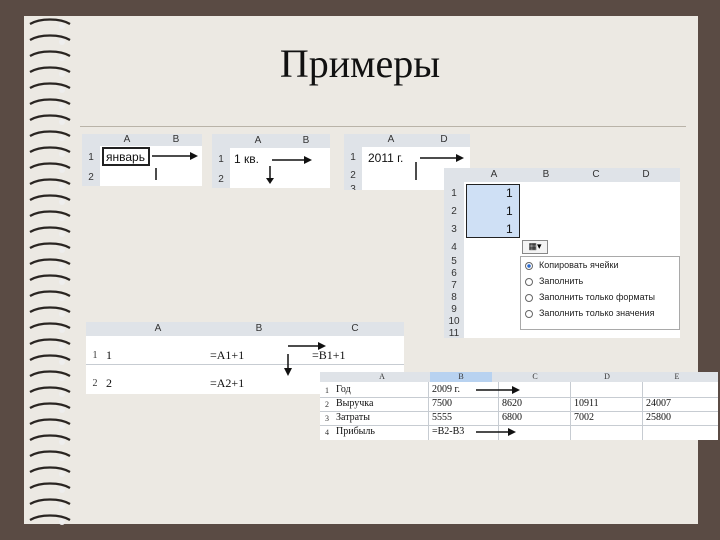 Image resolution: width=720 pixels, height=540 pixels. I want to click on page-title: Примеры, so click(360, 63).